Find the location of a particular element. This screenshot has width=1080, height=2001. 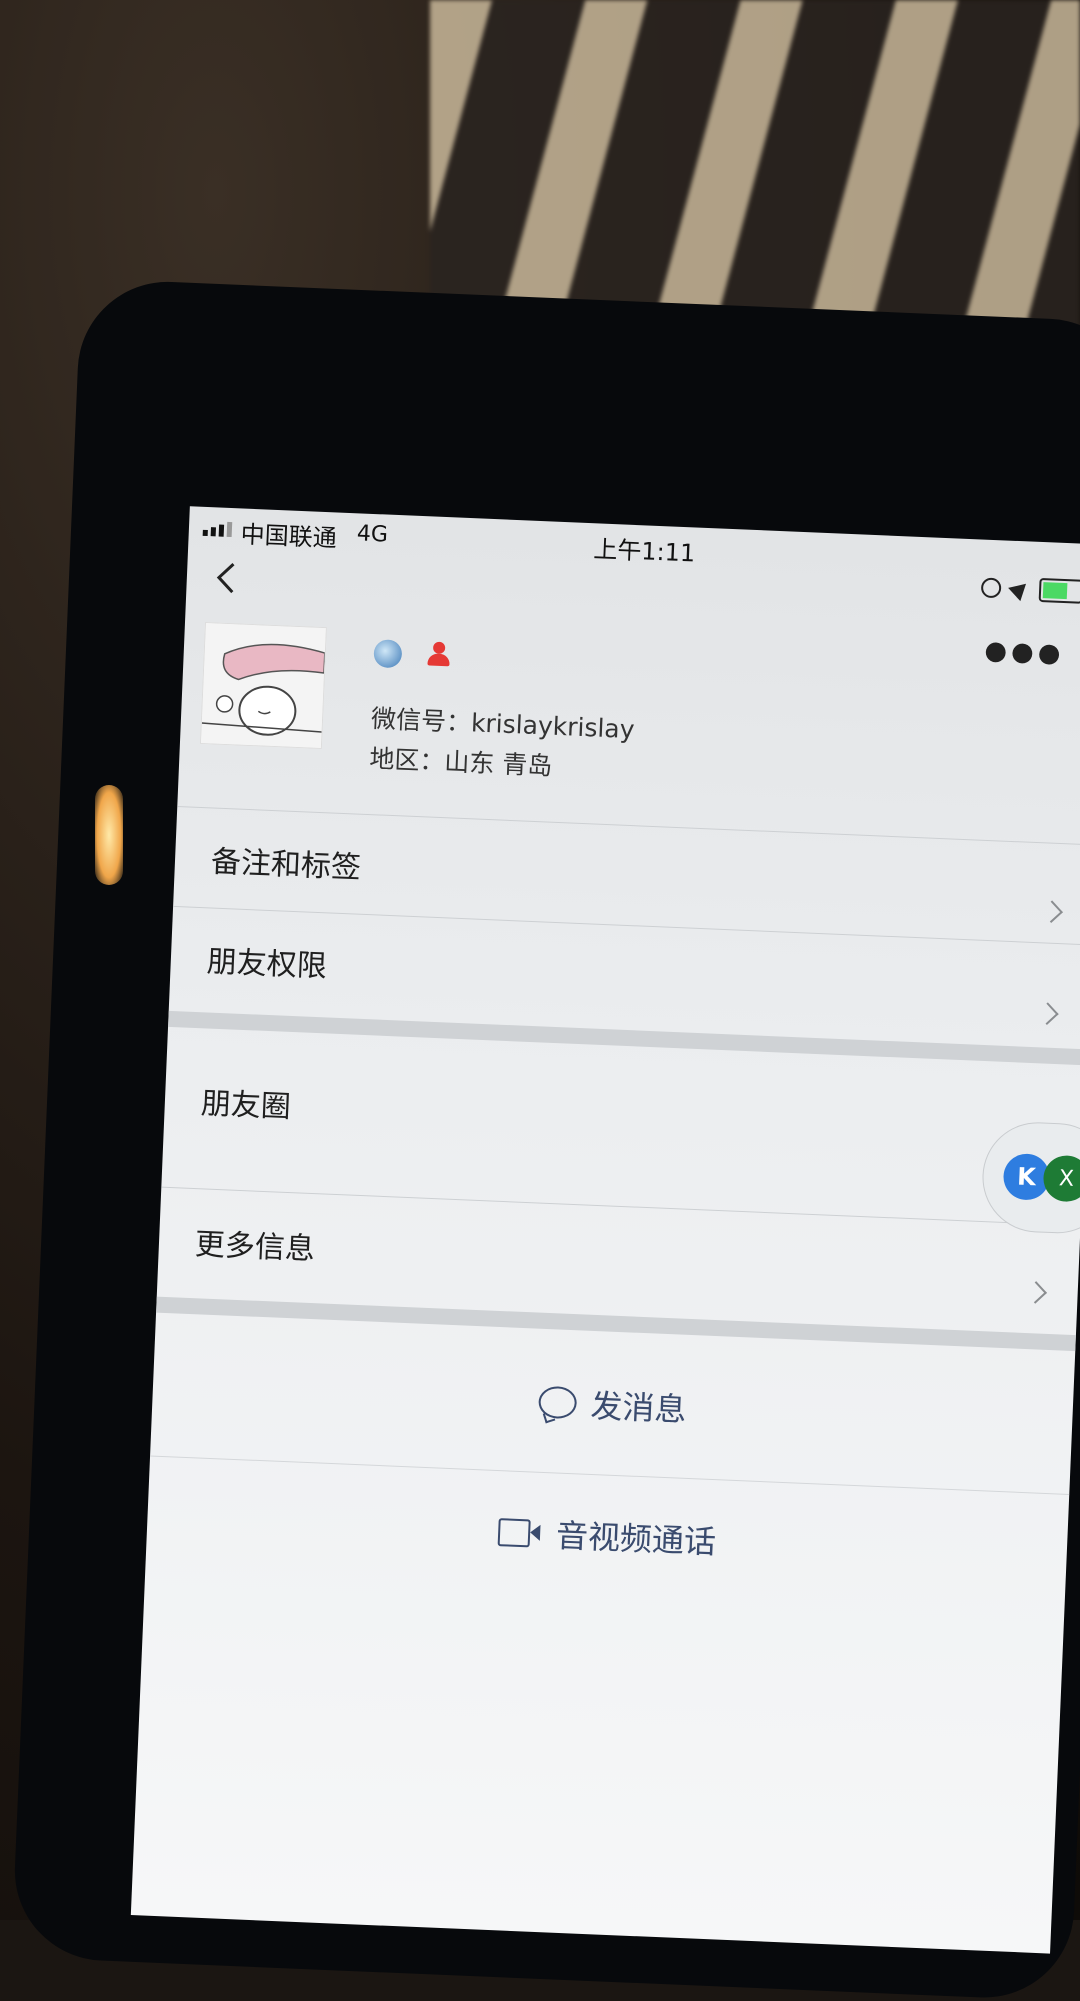

back-button is located at coordinates (227, 578).